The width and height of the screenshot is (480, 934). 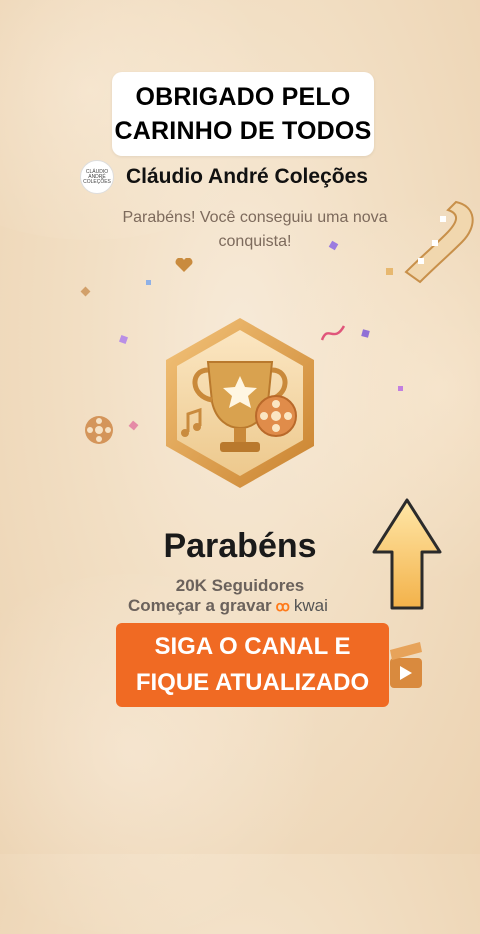 What do you see at coordinates (252, 665) in the screenshot?
I see `follow-channel-cta: SIGA O CANAL E FIQUE ATUALIZADO` at bounding box center [252, 665].